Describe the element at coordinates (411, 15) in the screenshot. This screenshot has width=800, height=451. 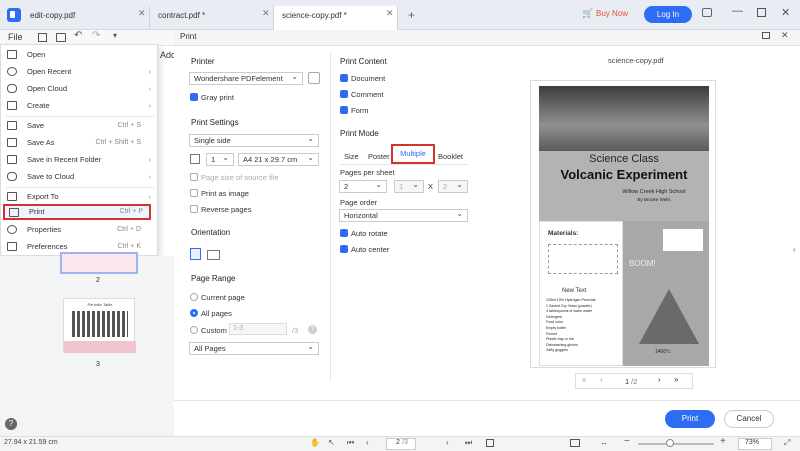
I see `new-tab-icon: +` at that location.